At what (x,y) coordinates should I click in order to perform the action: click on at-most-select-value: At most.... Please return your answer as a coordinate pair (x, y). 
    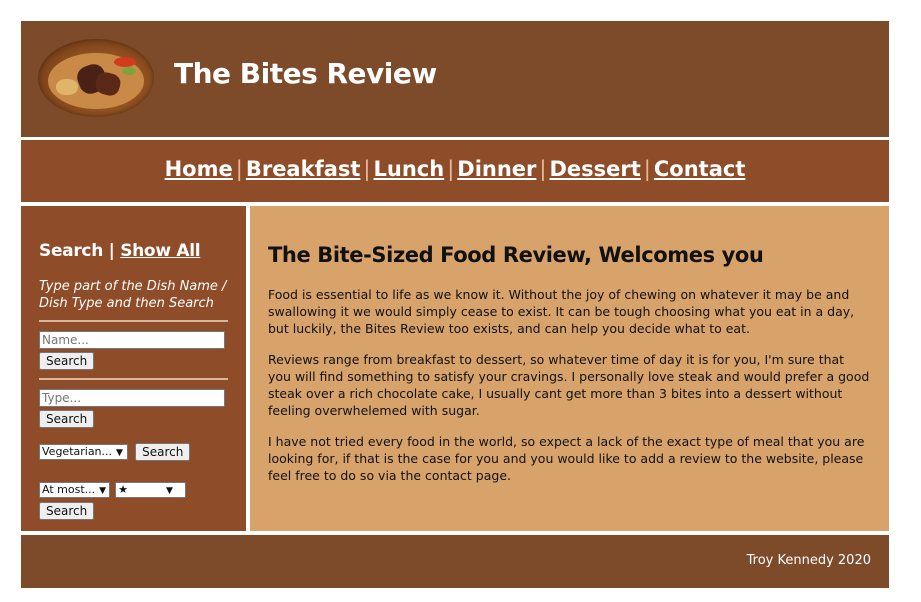
    Looking at the image, I should click on (69, 489).